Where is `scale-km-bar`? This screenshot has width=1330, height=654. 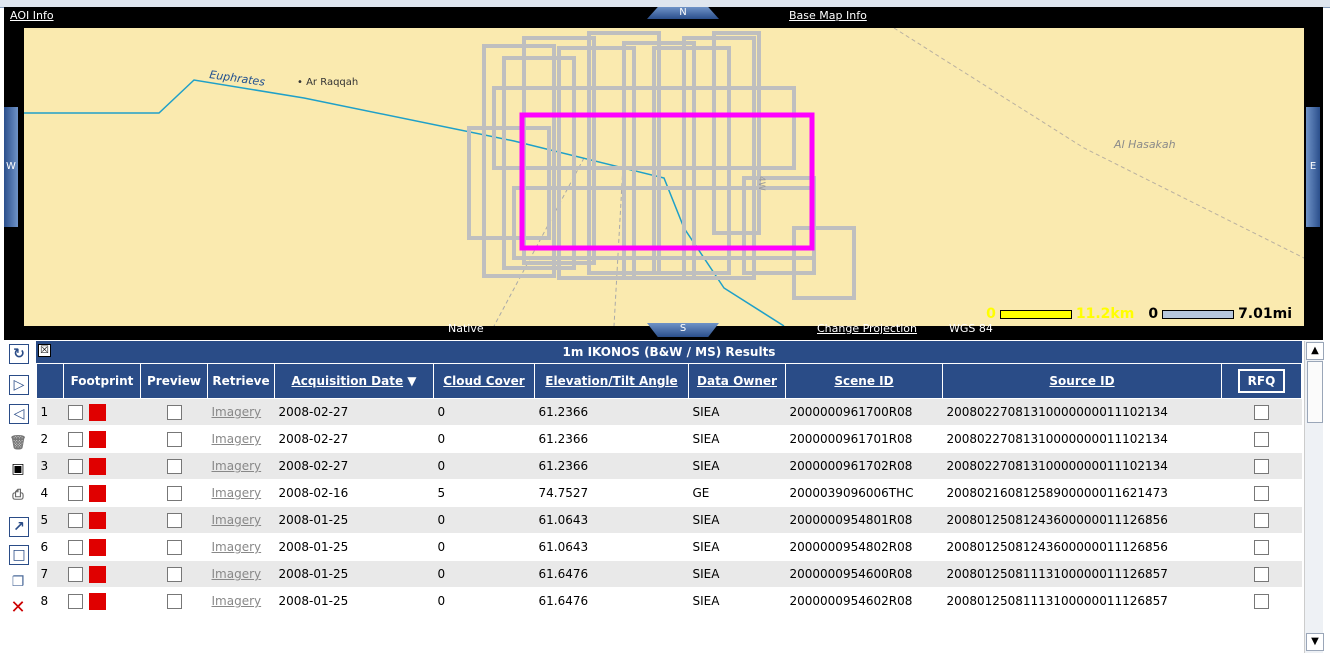
scale-km-bar is located at coordinates (1035, 314).